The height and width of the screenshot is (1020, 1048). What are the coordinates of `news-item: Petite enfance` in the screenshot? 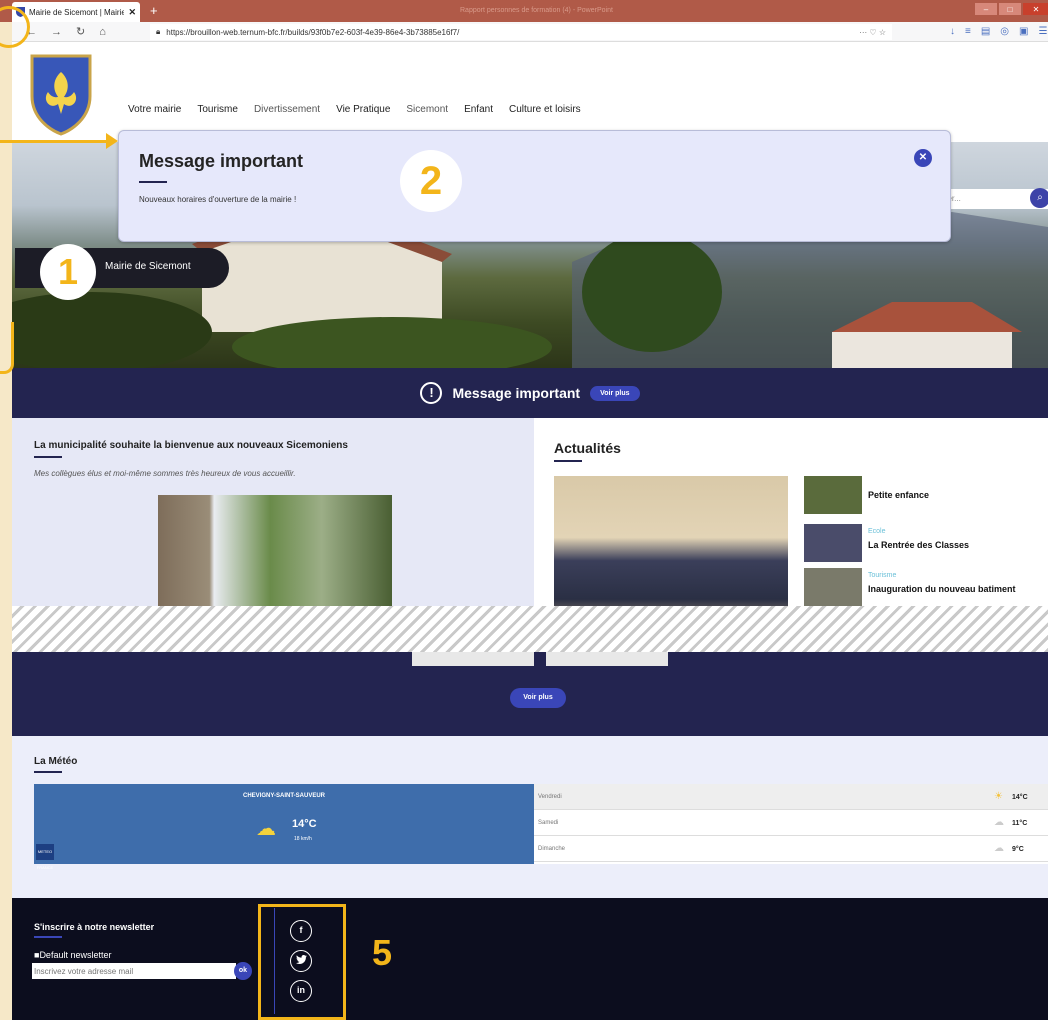 It's located at (926, 496).